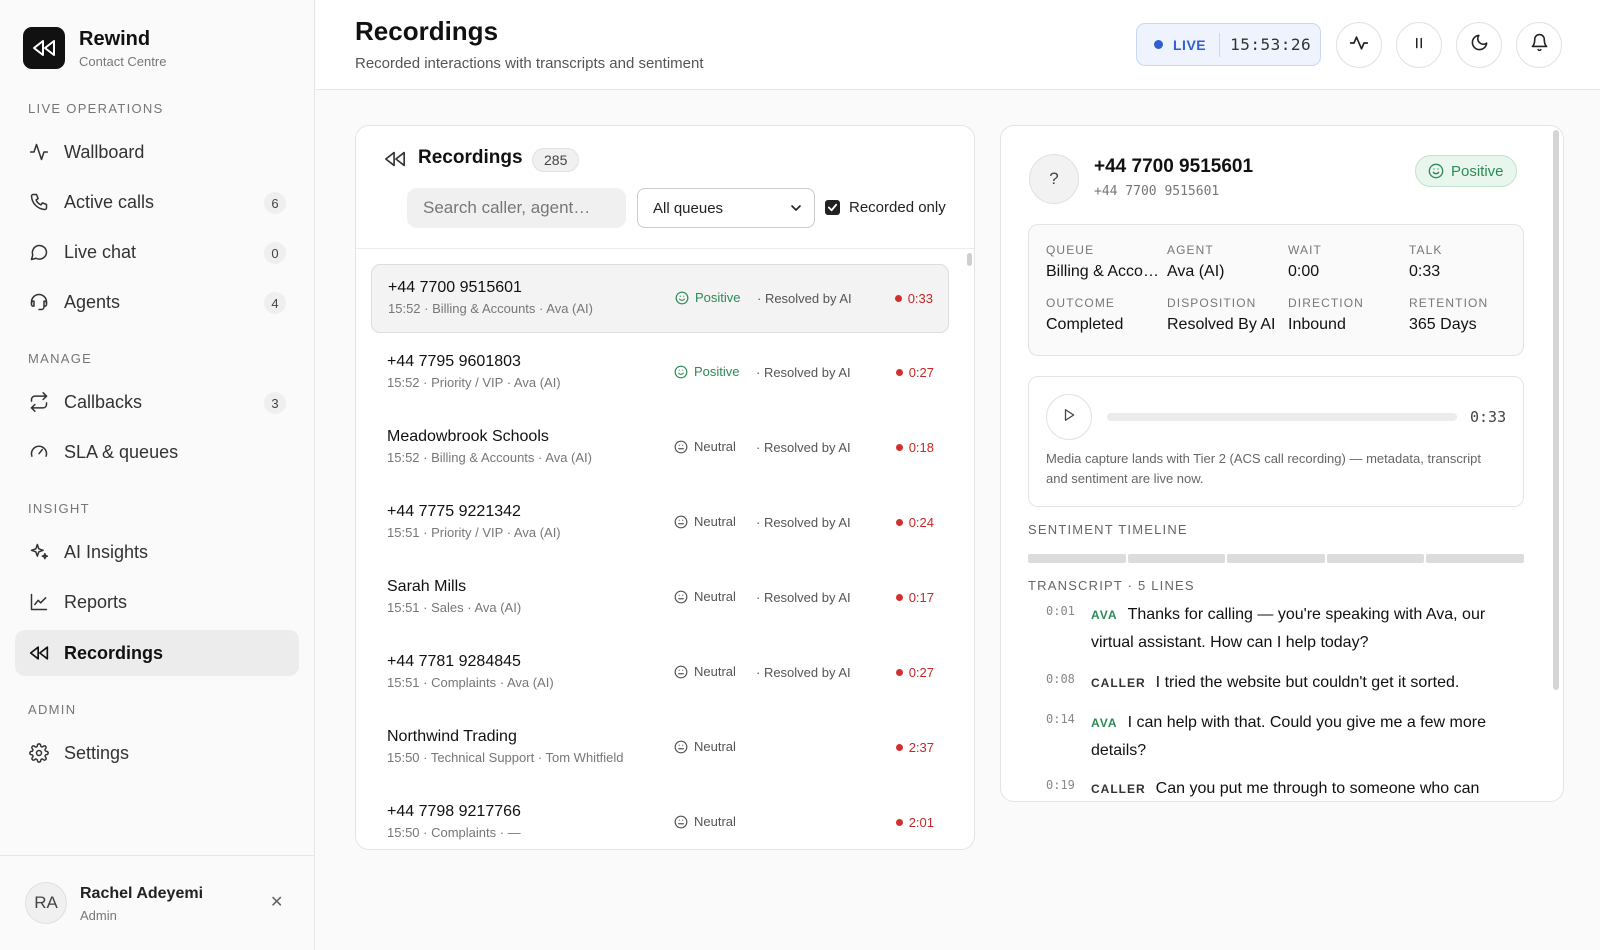 This screenshot has width=1600, height=950. What do you see at coordinates (94, 48) in the screenshot?
I see `brand: Rewind Contact Centre` at bounding box center [94, 48].